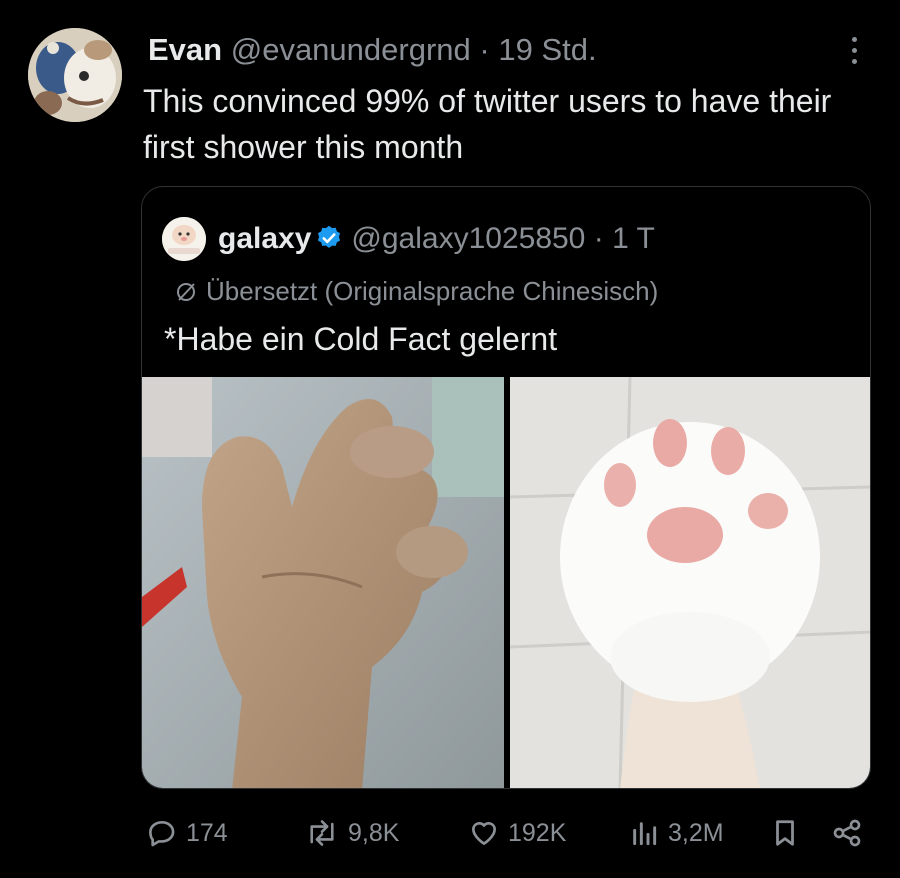  I want to click on views-button: 3,2M, so click(676, 833).